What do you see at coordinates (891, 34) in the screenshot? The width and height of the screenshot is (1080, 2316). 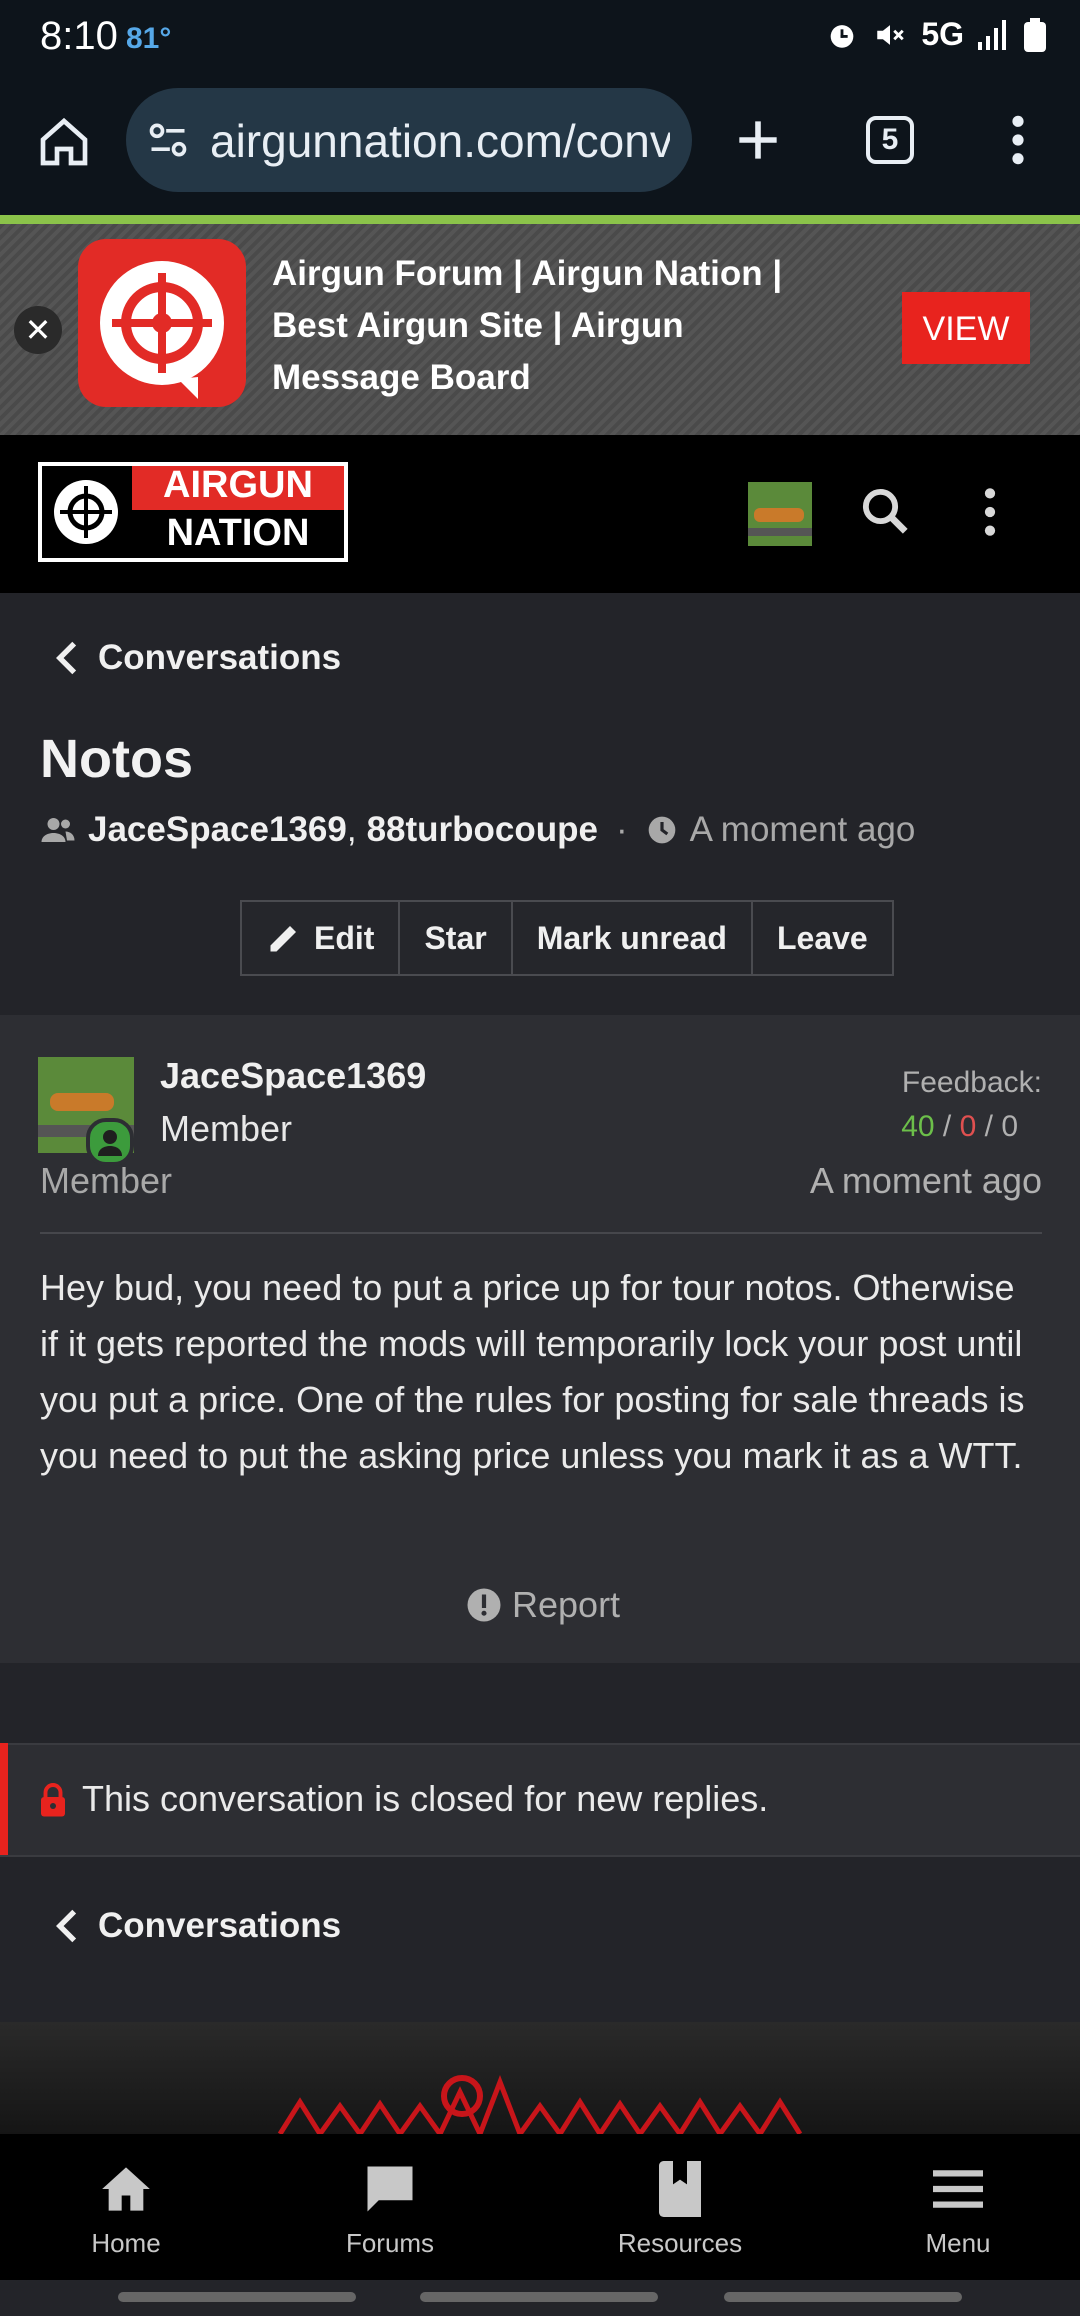 I see `mute-icon` at bounding box center [891, 34].